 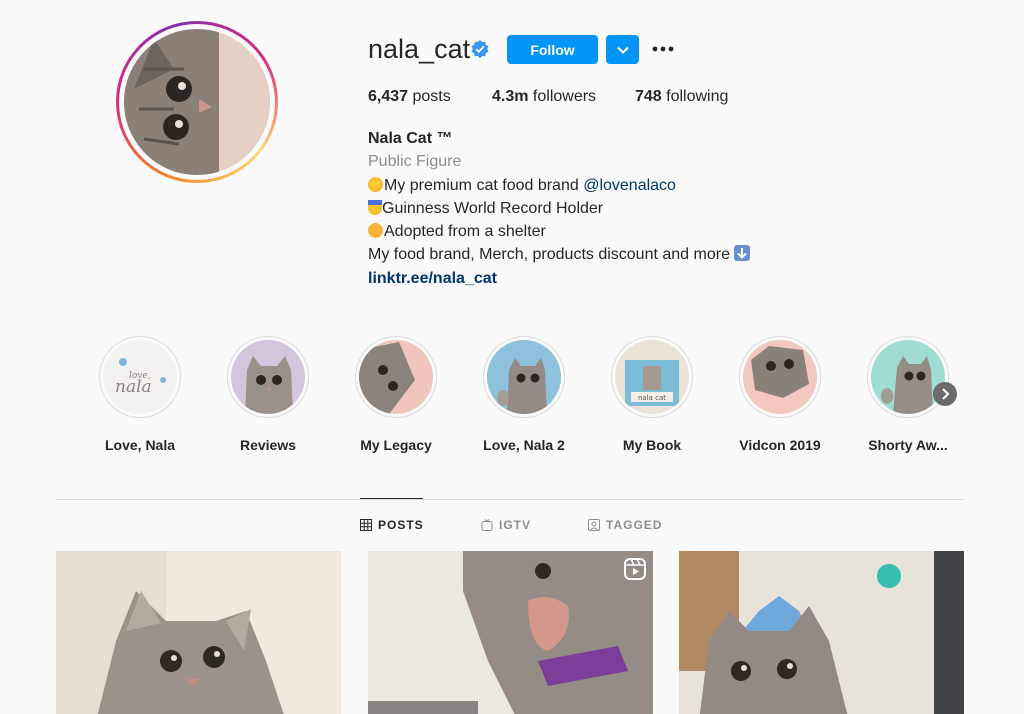 I want to click on ellipsis-icon, so click(x=663, y=49).